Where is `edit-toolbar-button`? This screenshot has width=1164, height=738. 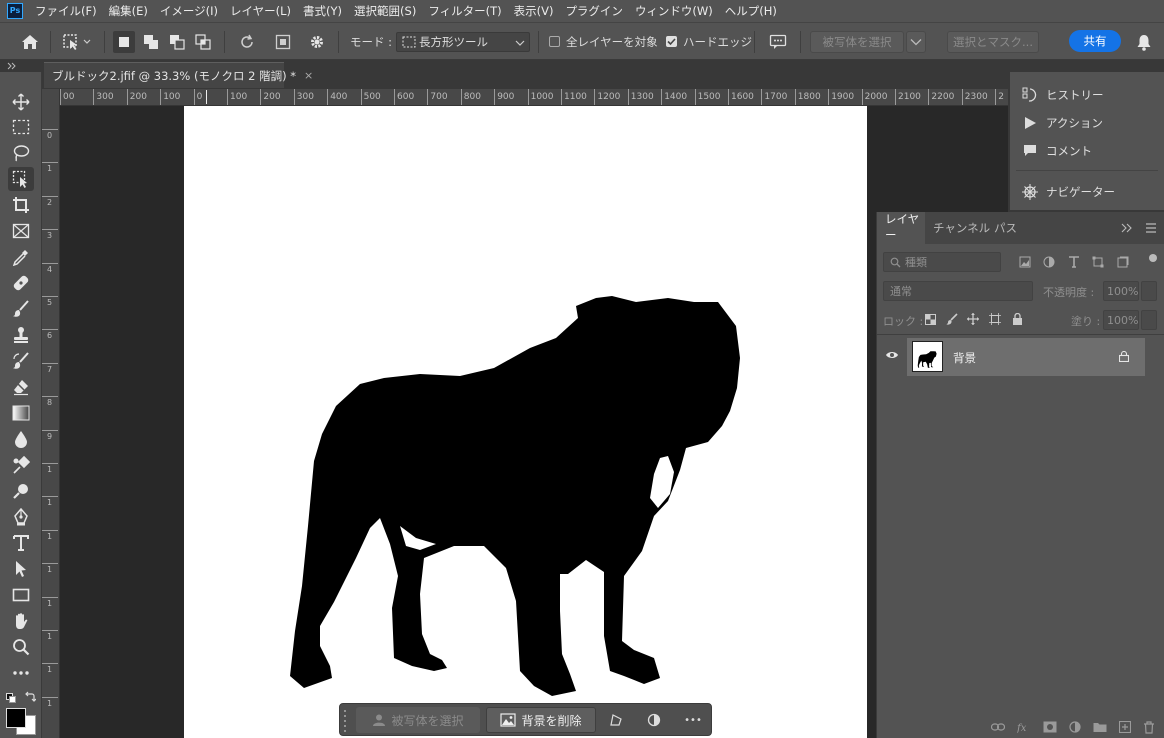 edit-toolbar-button is located at coordinates (21, 673).